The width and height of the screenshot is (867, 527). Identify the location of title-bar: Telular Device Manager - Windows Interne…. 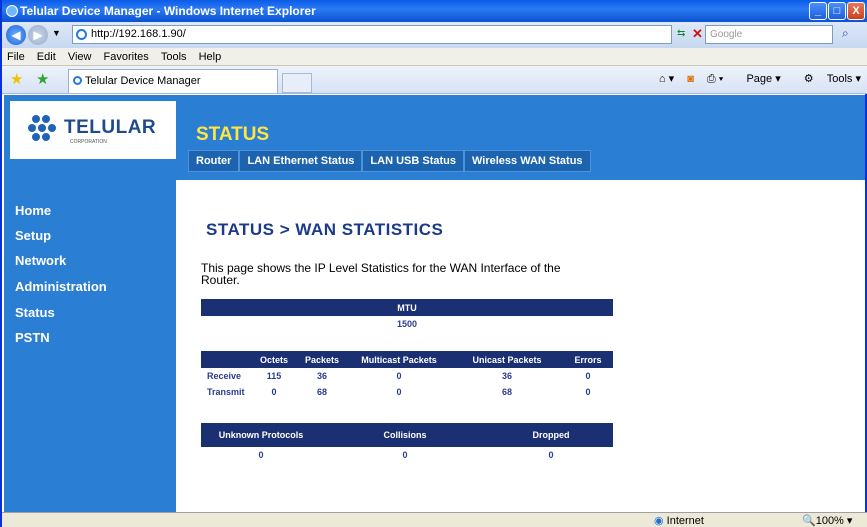
(434, 11).